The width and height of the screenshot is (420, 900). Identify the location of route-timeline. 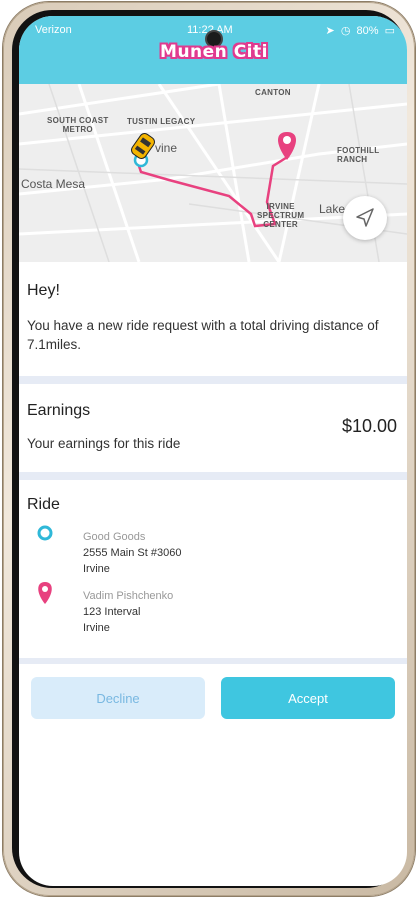
(45, 564).